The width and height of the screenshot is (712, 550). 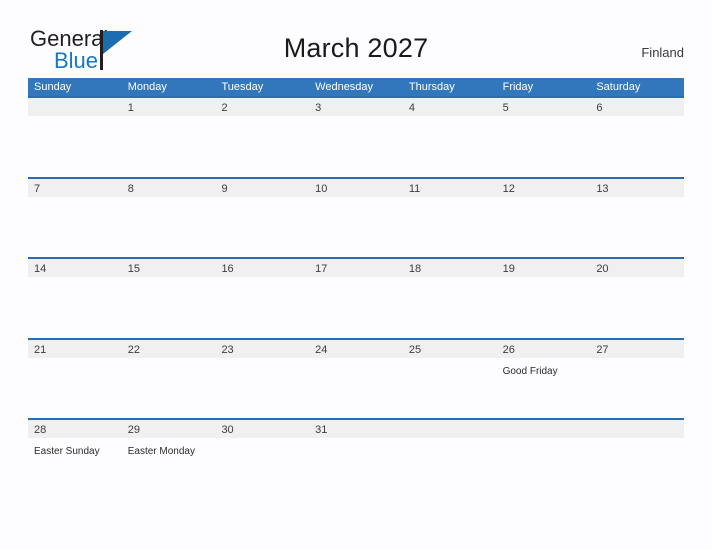 What do you see at coordinates (262, 429) in the screenshot?
I see `day-cell: 30` at bounding box center [262, 429].